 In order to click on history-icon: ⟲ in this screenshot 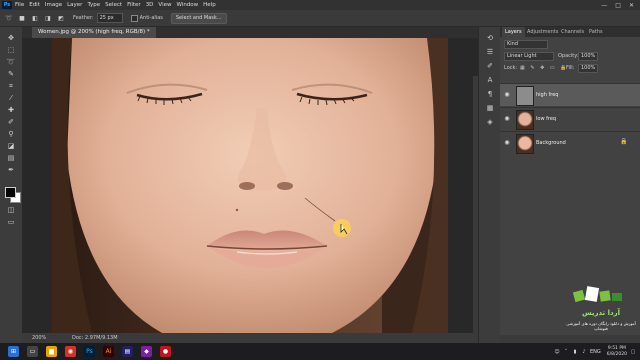, I will do `click(490, 38)`.